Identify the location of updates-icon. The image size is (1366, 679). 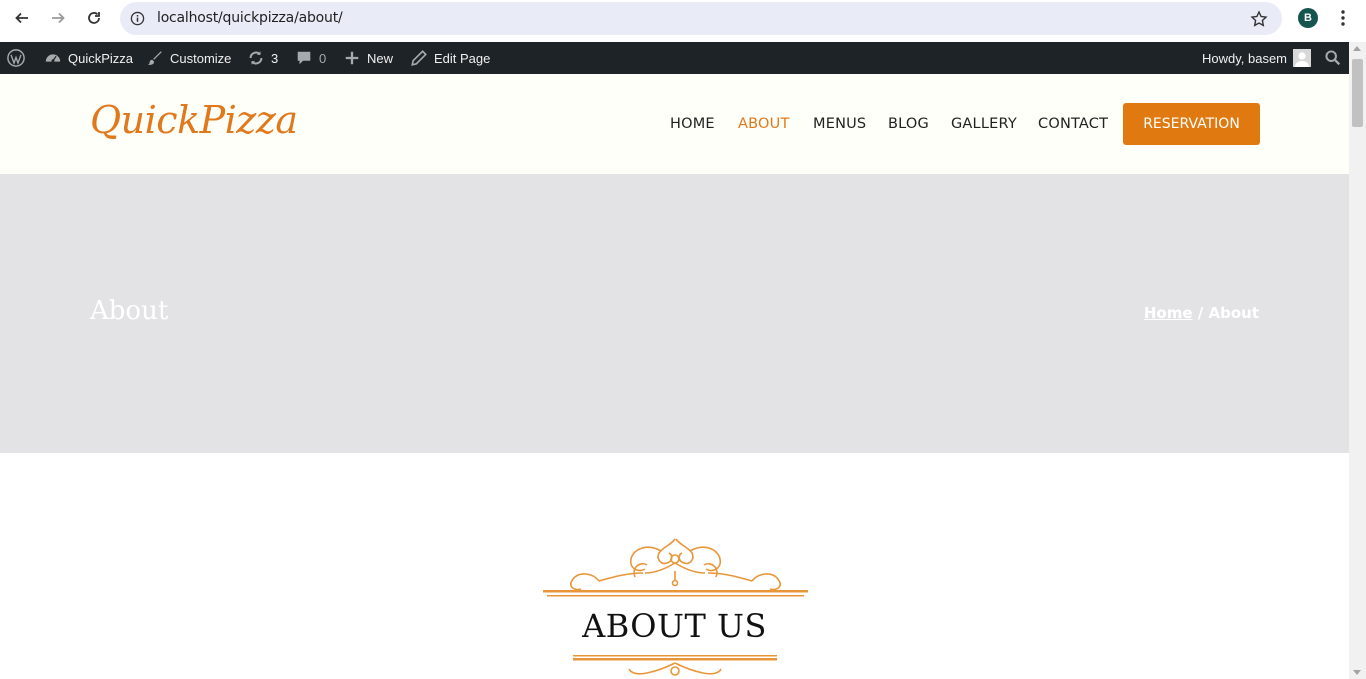
(256, 58).